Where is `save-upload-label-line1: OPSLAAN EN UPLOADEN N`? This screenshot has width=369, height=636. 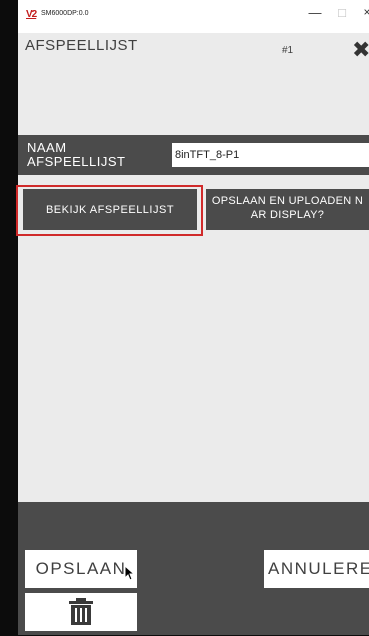
save-upload-label-line1: OPSLAAN EN UPLOADEN N is located at coordinates (287, 201).